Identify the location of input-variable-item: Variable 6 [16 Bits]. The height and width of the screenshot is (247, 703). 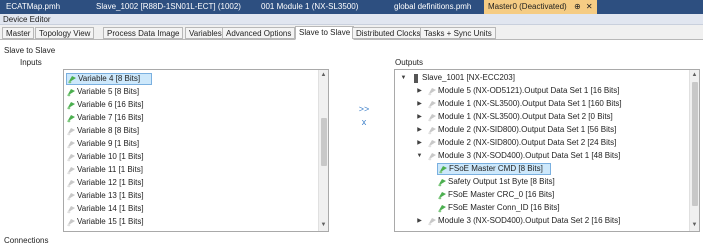
(166, 105).